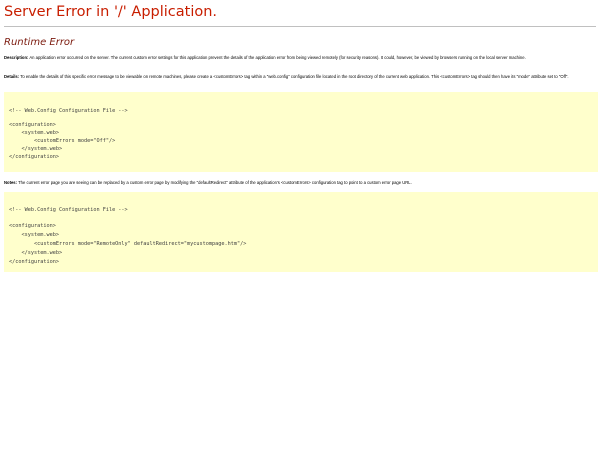 This screenshot has width=600, height=450. Describe the element at coordinates (16, 57) in the screenshot. I see `description-label: Description:` at that location.